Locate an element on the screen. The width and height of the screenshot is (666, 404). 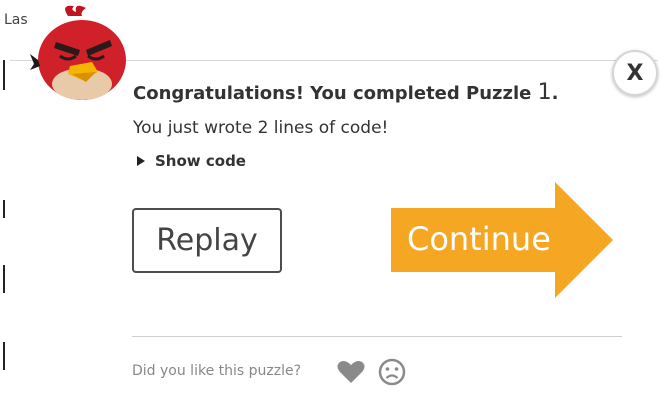
replay-label: Replay is located at coordinates (207, 240).